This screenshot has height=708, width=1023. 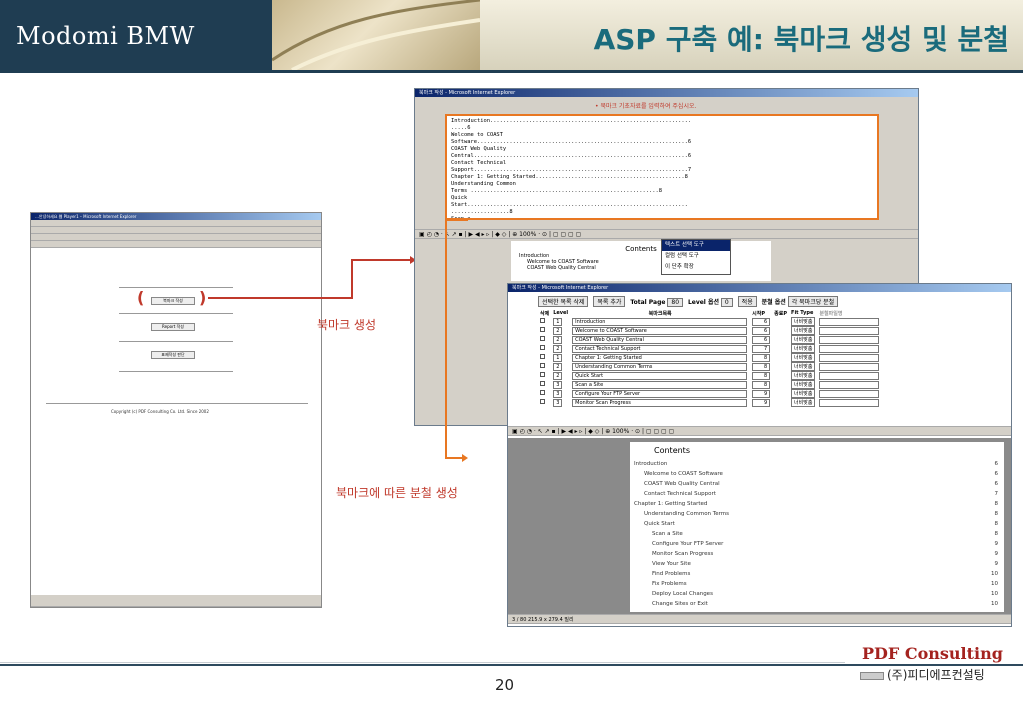 What do you see at coordinates (136, 35) in the screenshot?
I see `brand-panel: Modomi BMW` at bounding box center [136, 35].